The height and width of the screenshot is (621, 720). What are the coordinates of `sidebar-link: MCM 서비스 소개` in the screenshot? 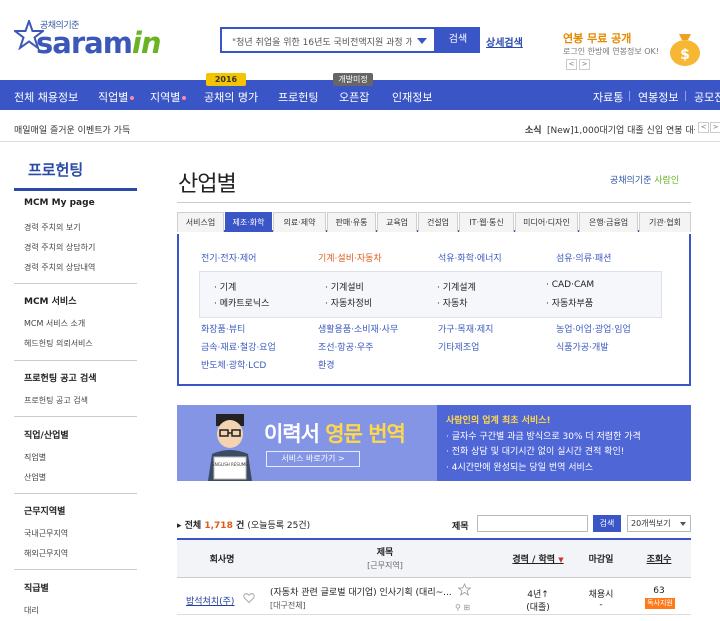 It's located at (54, 323).